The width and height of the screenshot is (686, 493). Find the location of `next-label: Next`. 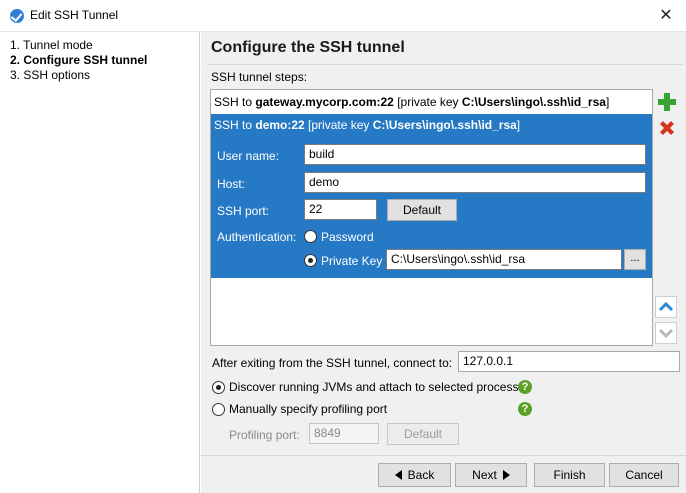

next-label: Next is located at coordinates (484, 475).